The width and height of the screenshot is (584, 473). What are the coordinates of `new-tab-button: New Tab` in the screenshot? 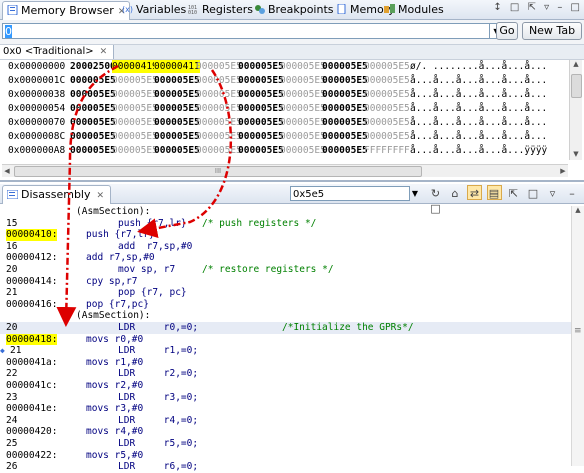 It's located at (552, 31).